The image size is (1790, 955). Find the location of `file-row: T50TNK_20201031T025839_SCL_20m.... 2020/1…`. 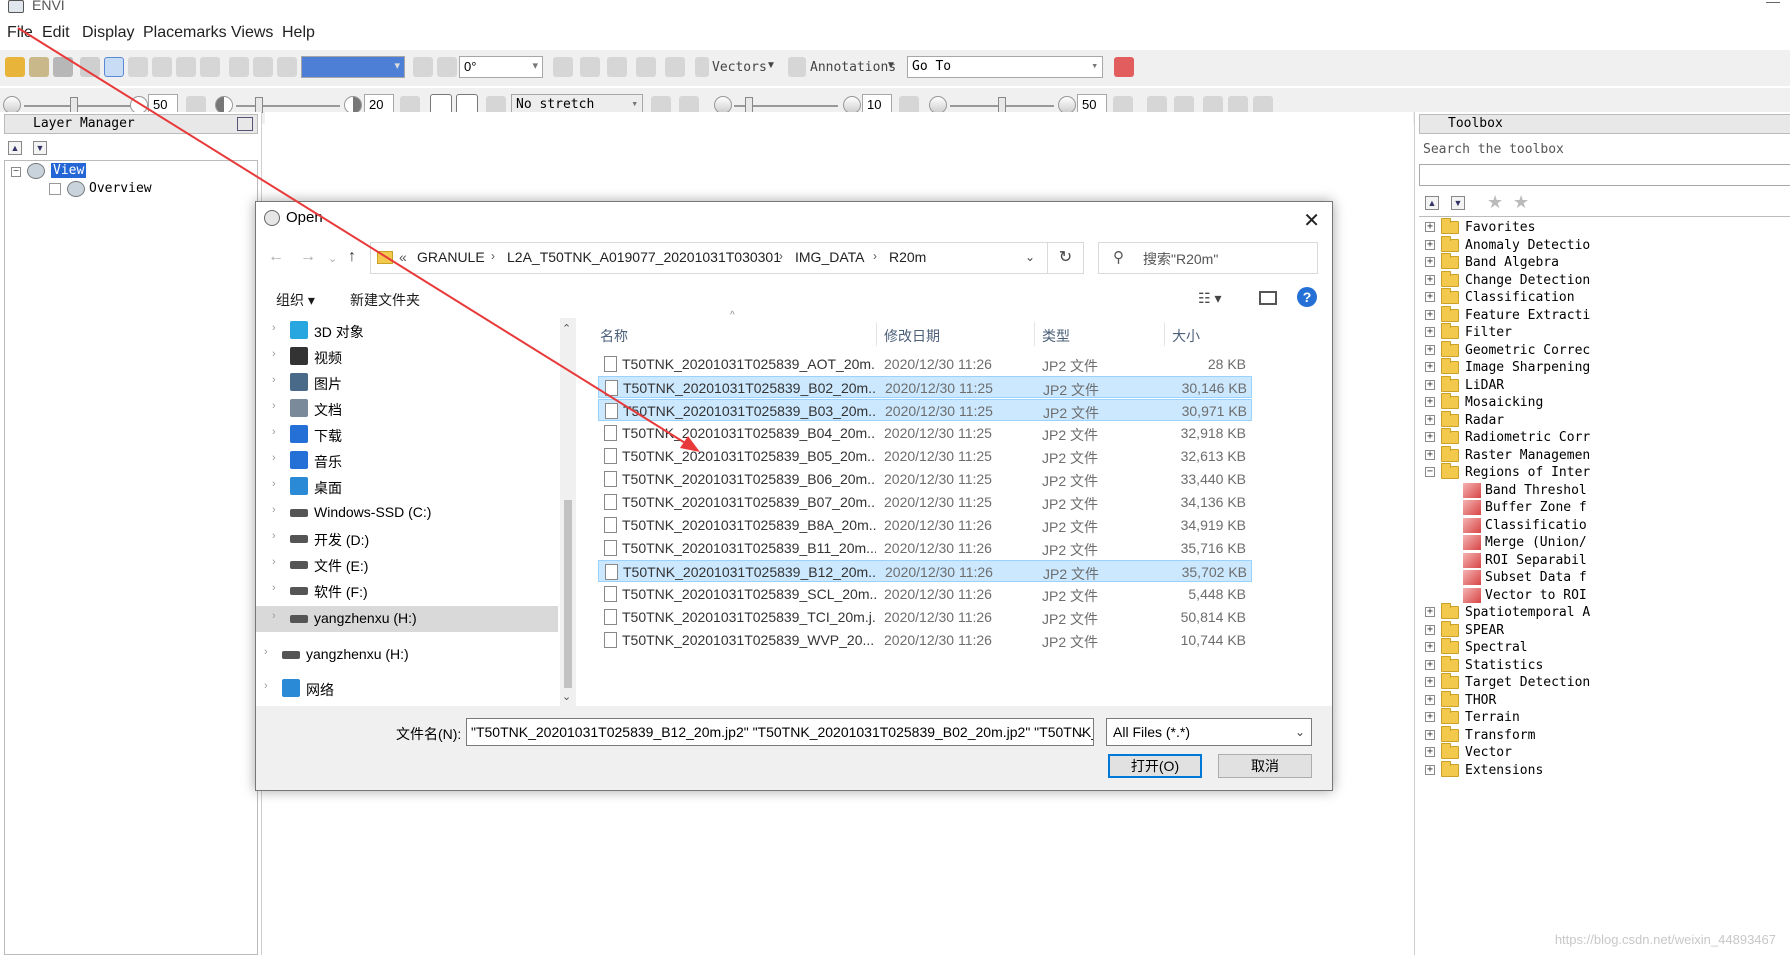

file-row: T50TNK_20201031T025839_SCL_20m.... 2020/1… is located at coordinates (925, 594).